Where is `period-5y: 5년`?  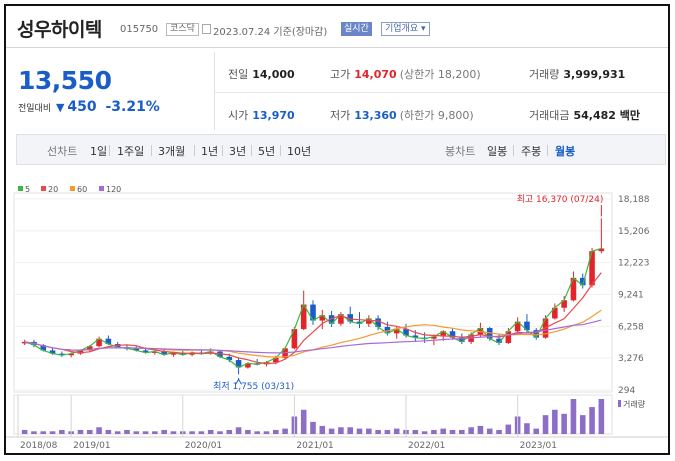 period-5y: 5년 is located at coordinates (266, 151).